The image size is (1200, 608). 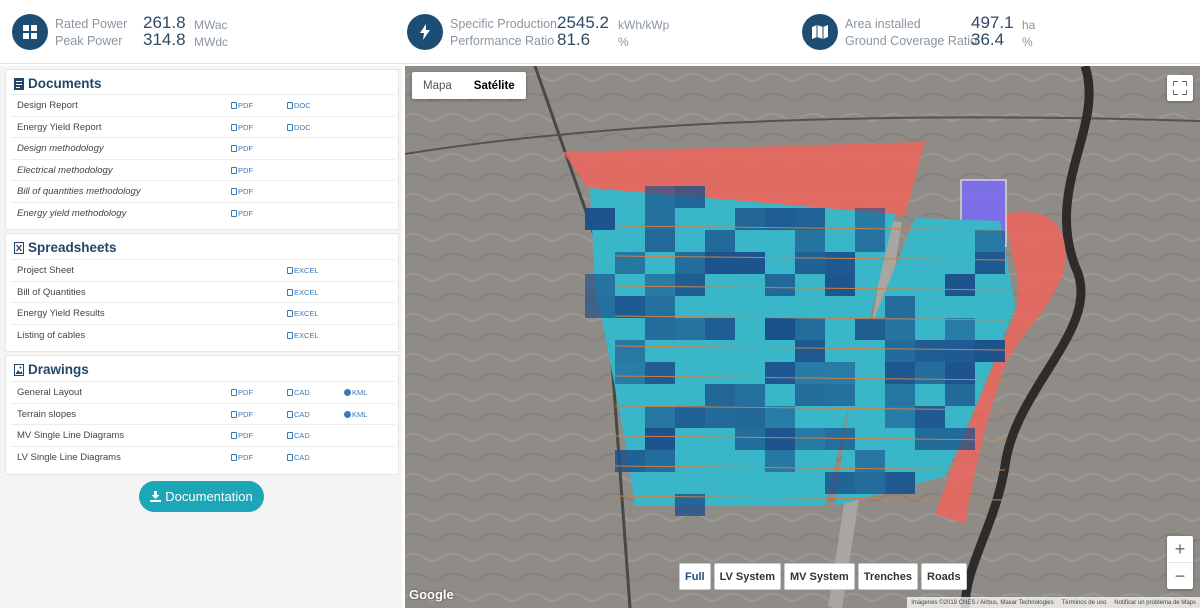 I want to click on layer-full-button: Full, so click(x=695, y=576).